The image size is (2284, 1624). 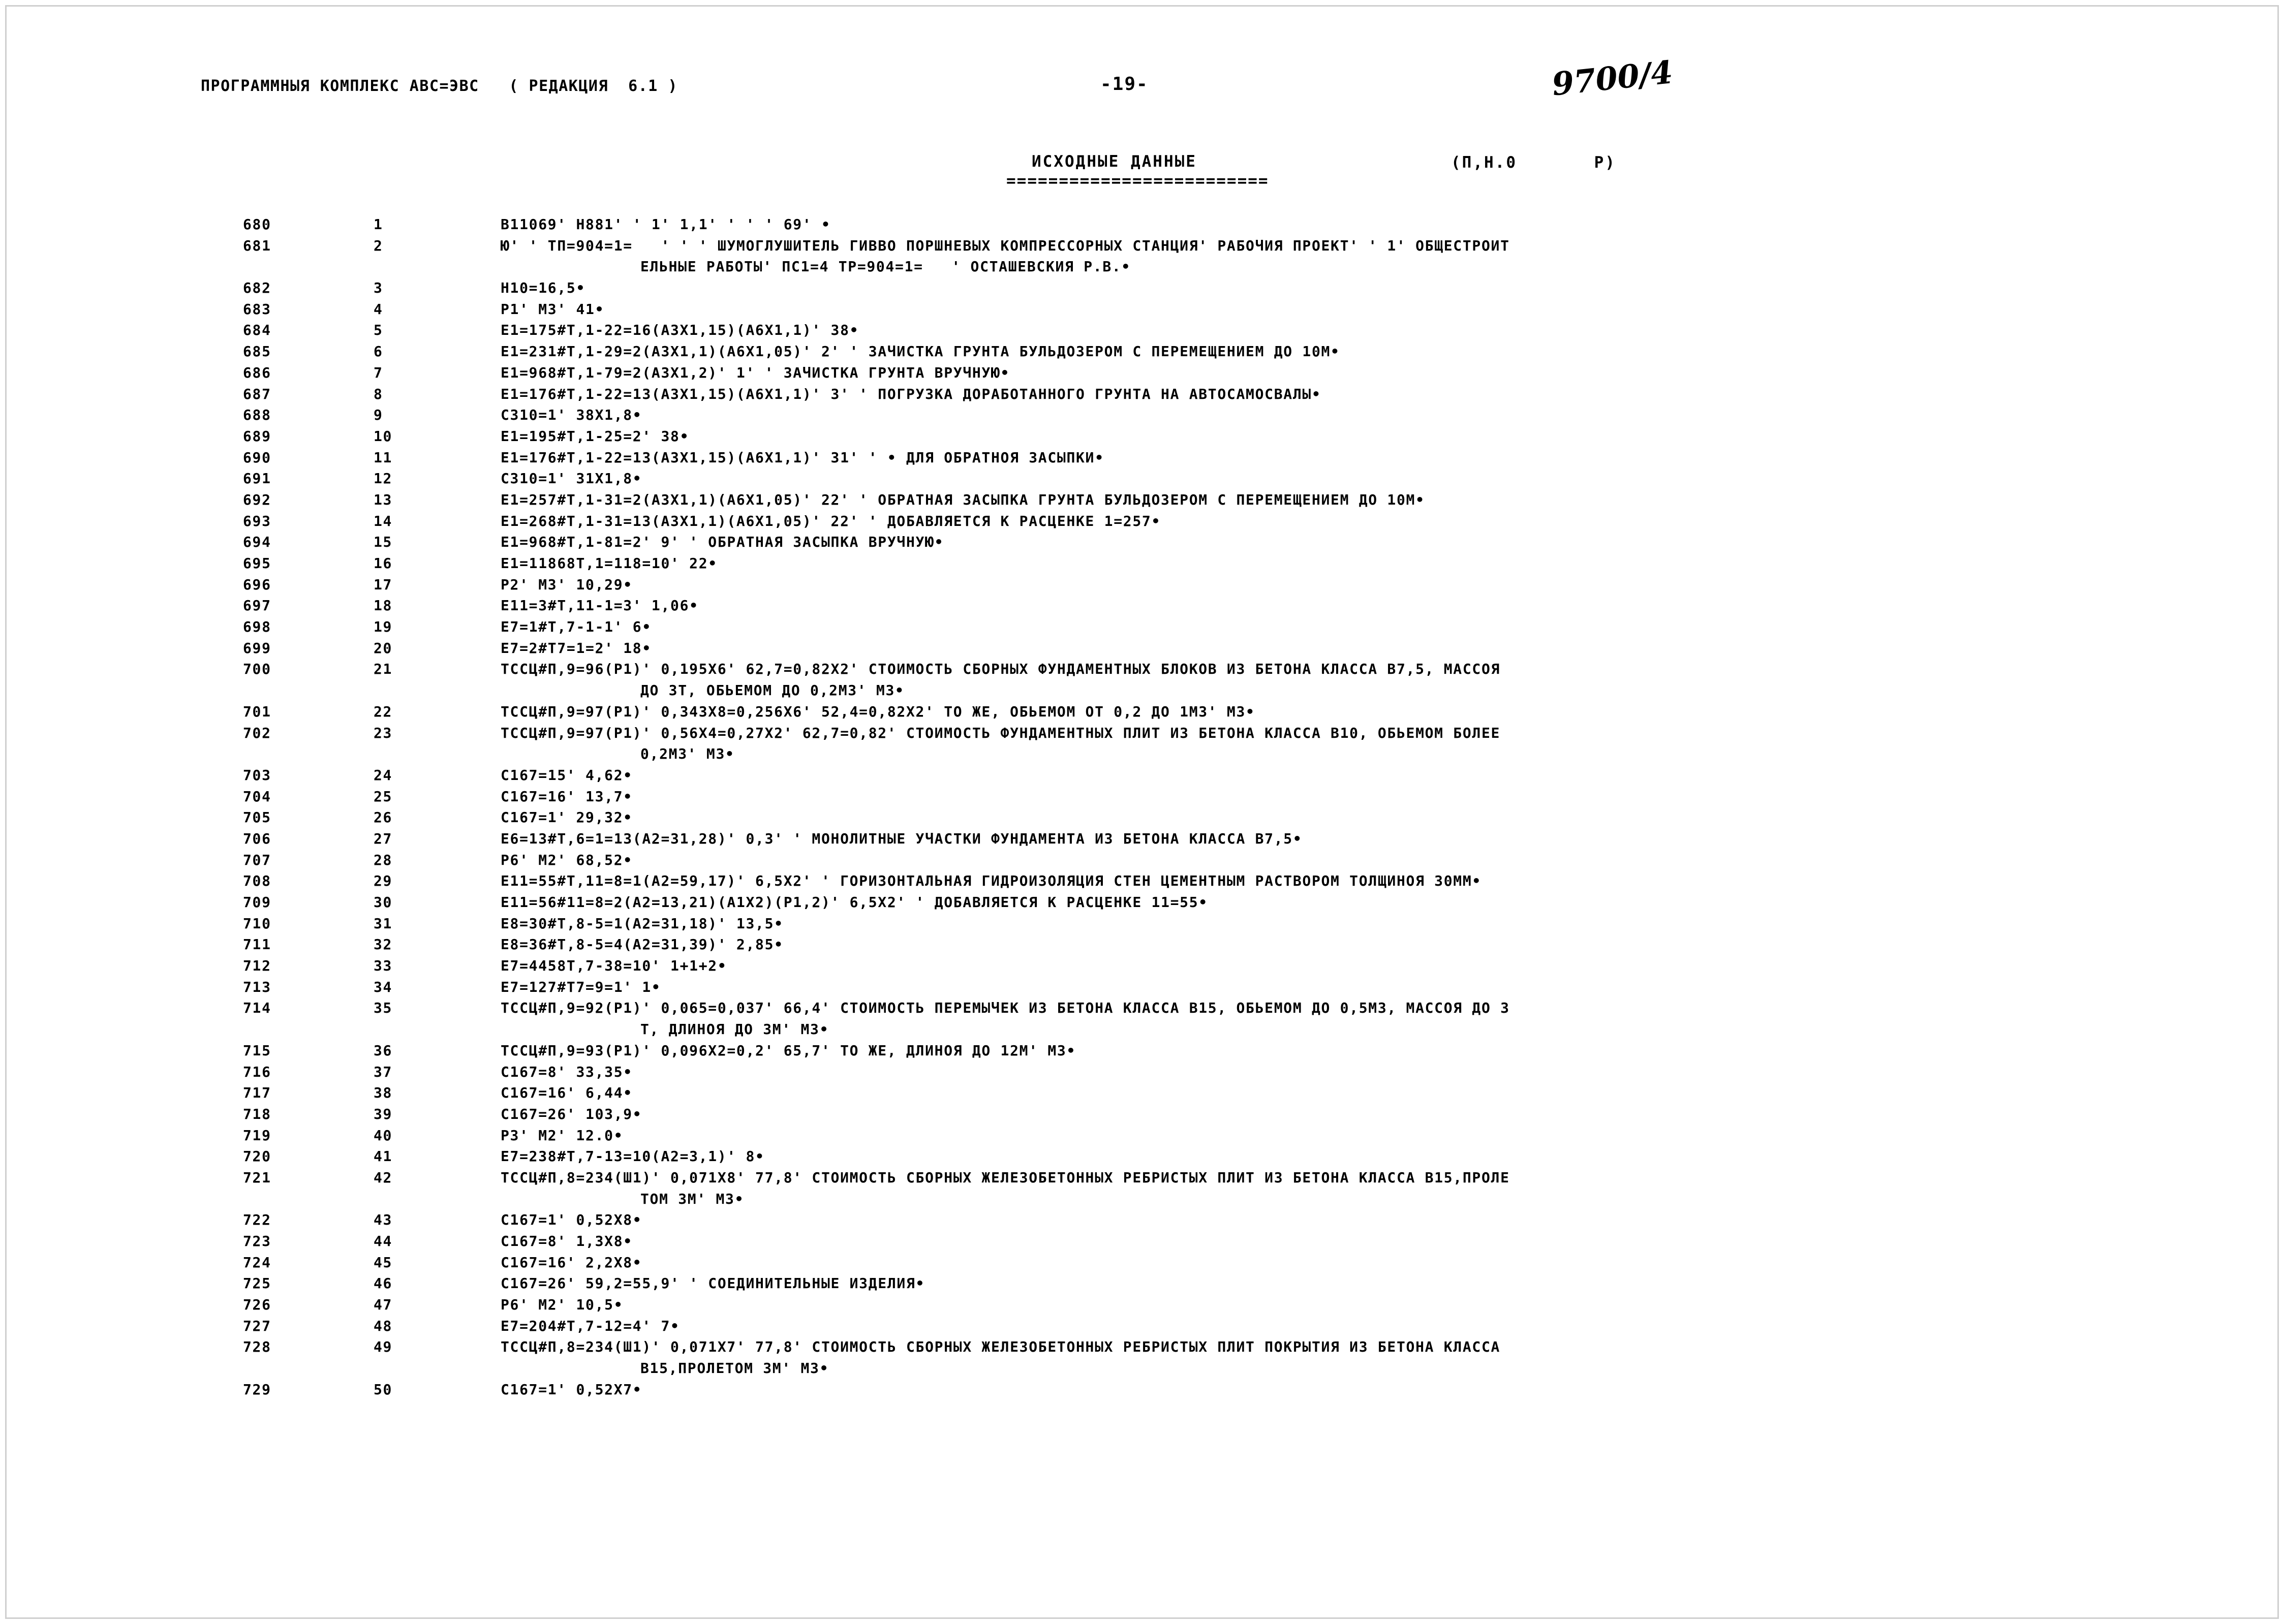 What do you see at coordinates (1142, 607) in the screenshot?
I see `listing-row: 697 18 E11=3#Т,11-1=3' 1,06•` at bounding box center [1142, 607].